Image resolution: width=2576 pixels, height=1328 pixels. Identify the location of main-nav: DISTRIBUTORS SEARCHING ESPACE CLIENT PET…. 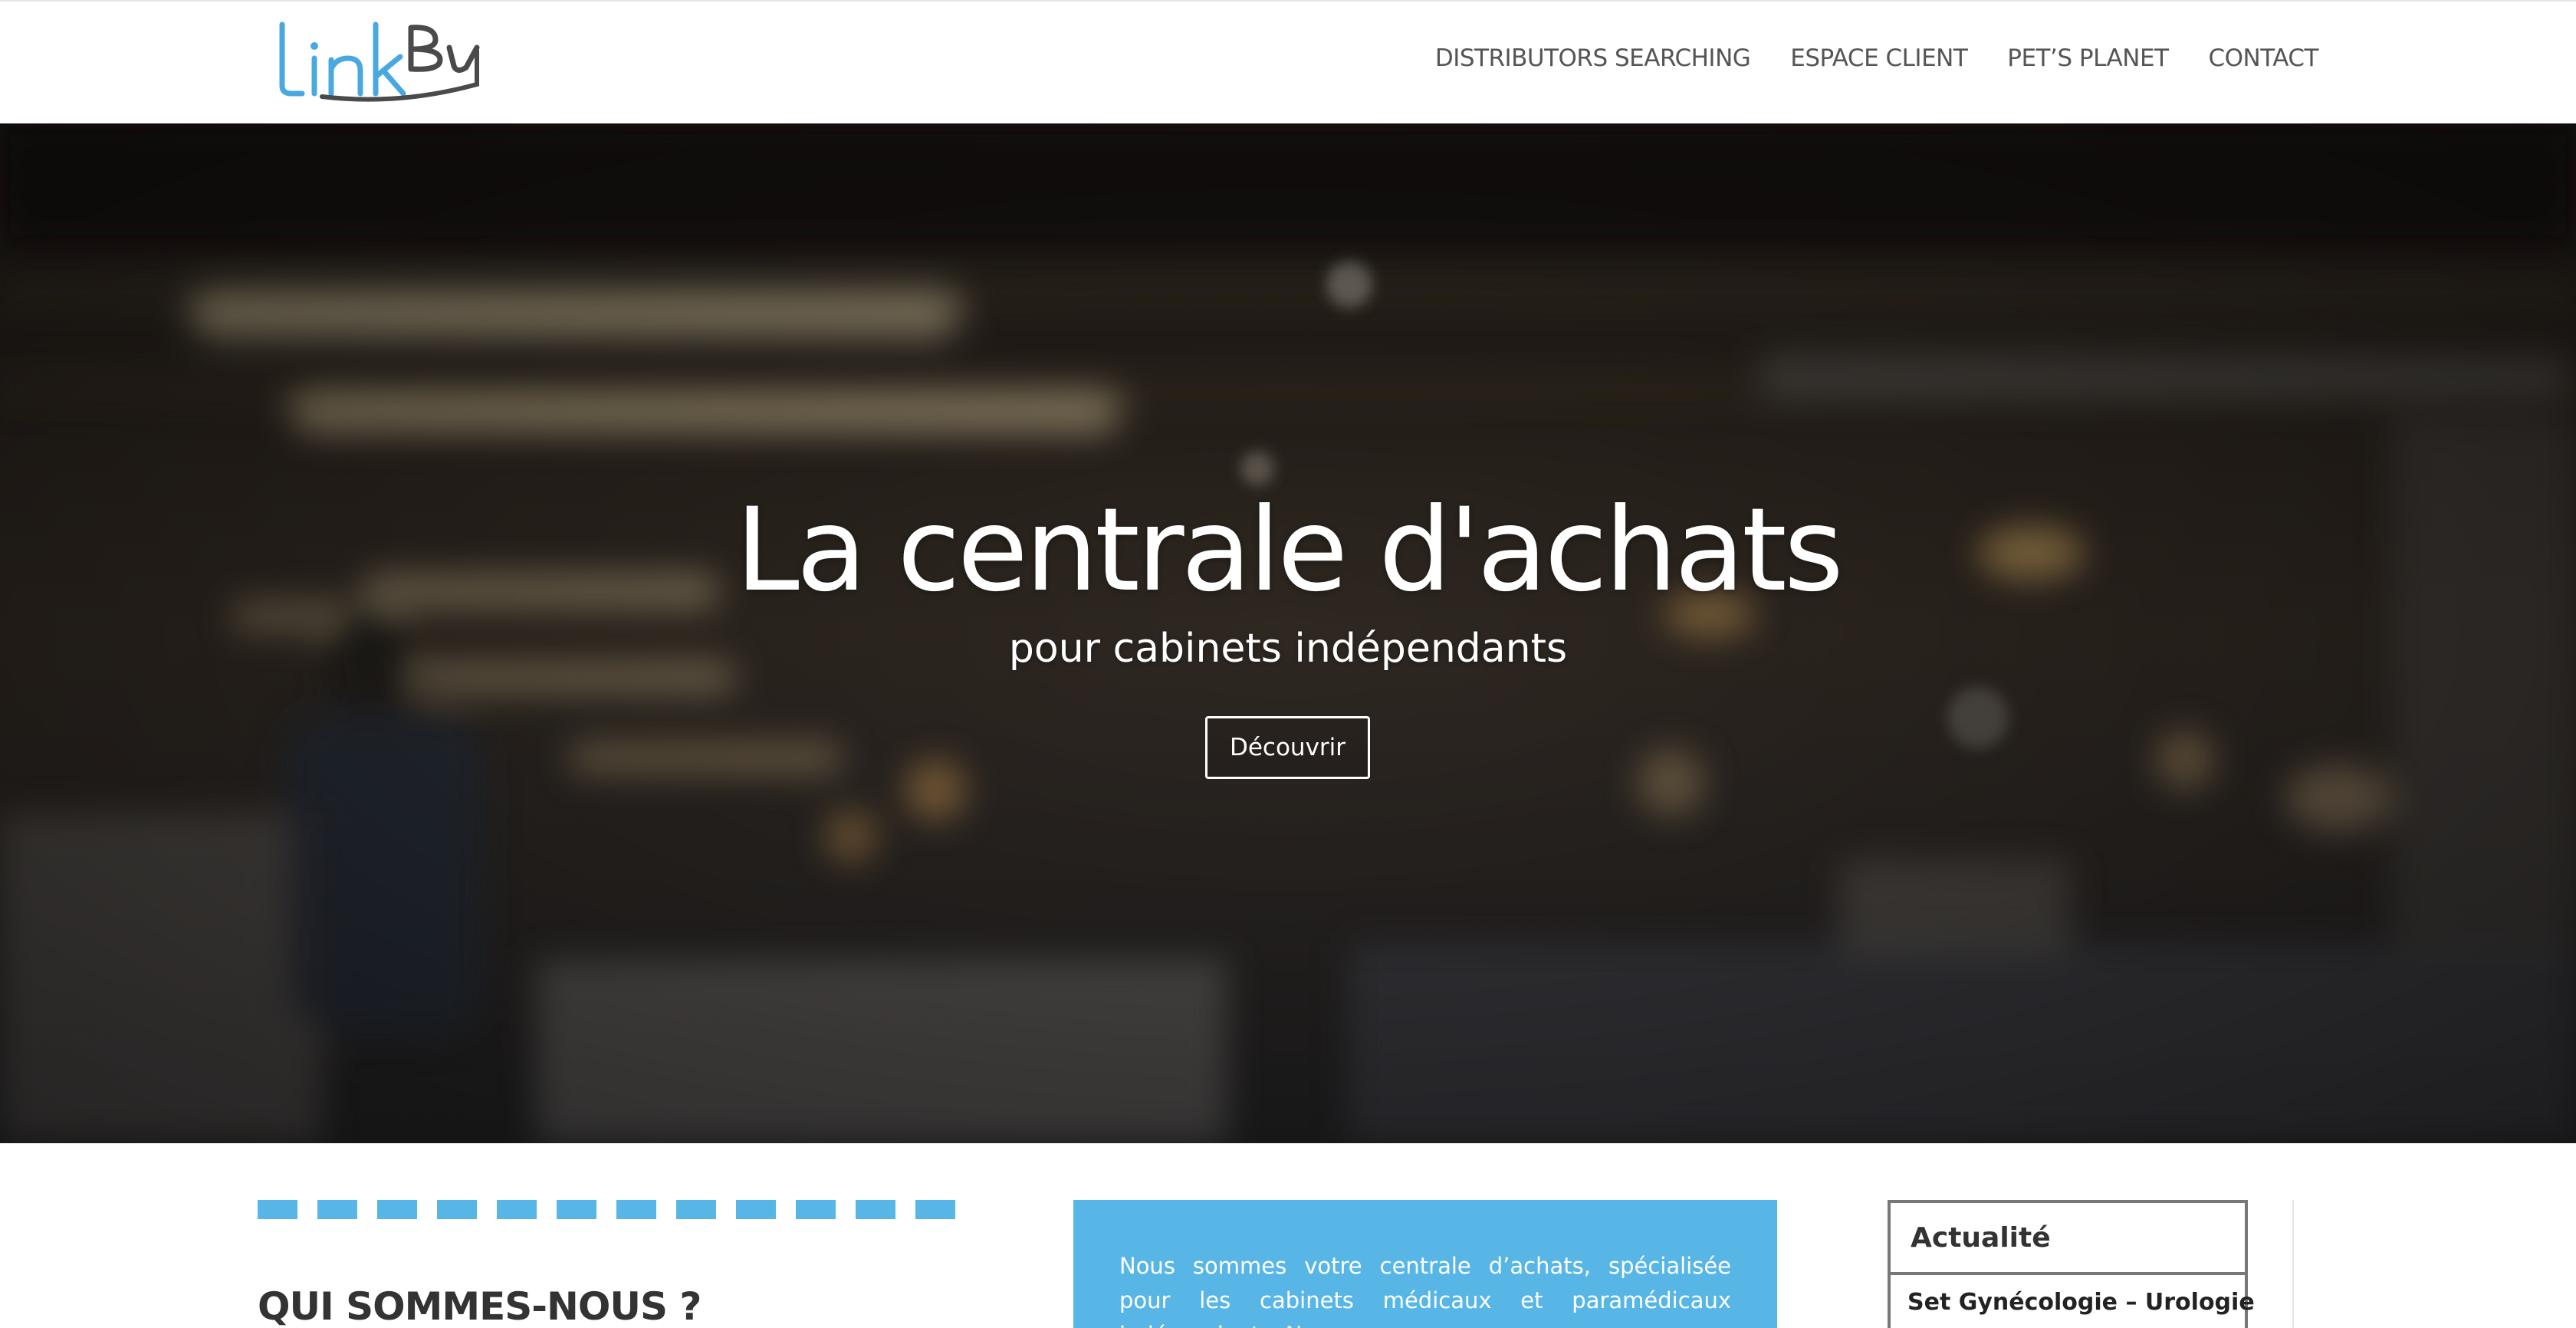
(1877, 58).